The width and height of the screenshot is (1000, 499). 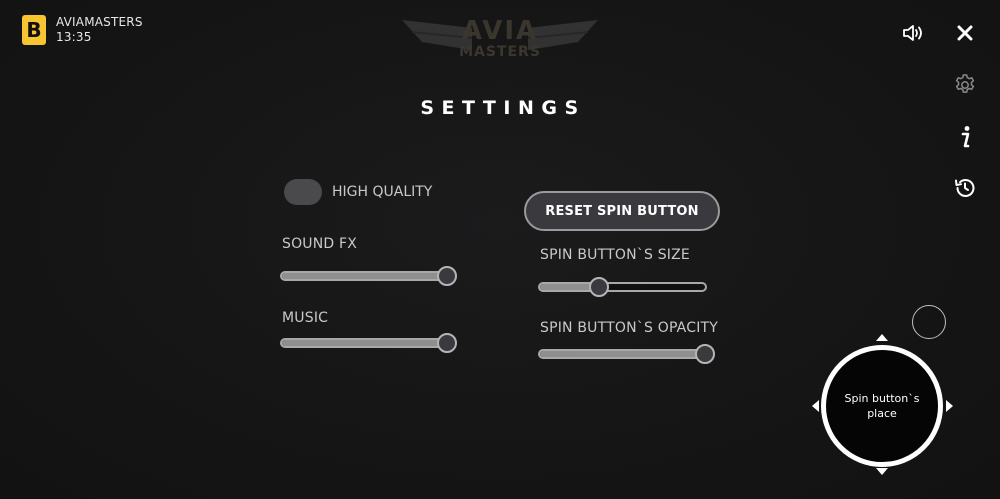 I want to click on high-quality-toggle, so click(x=303, y=192).